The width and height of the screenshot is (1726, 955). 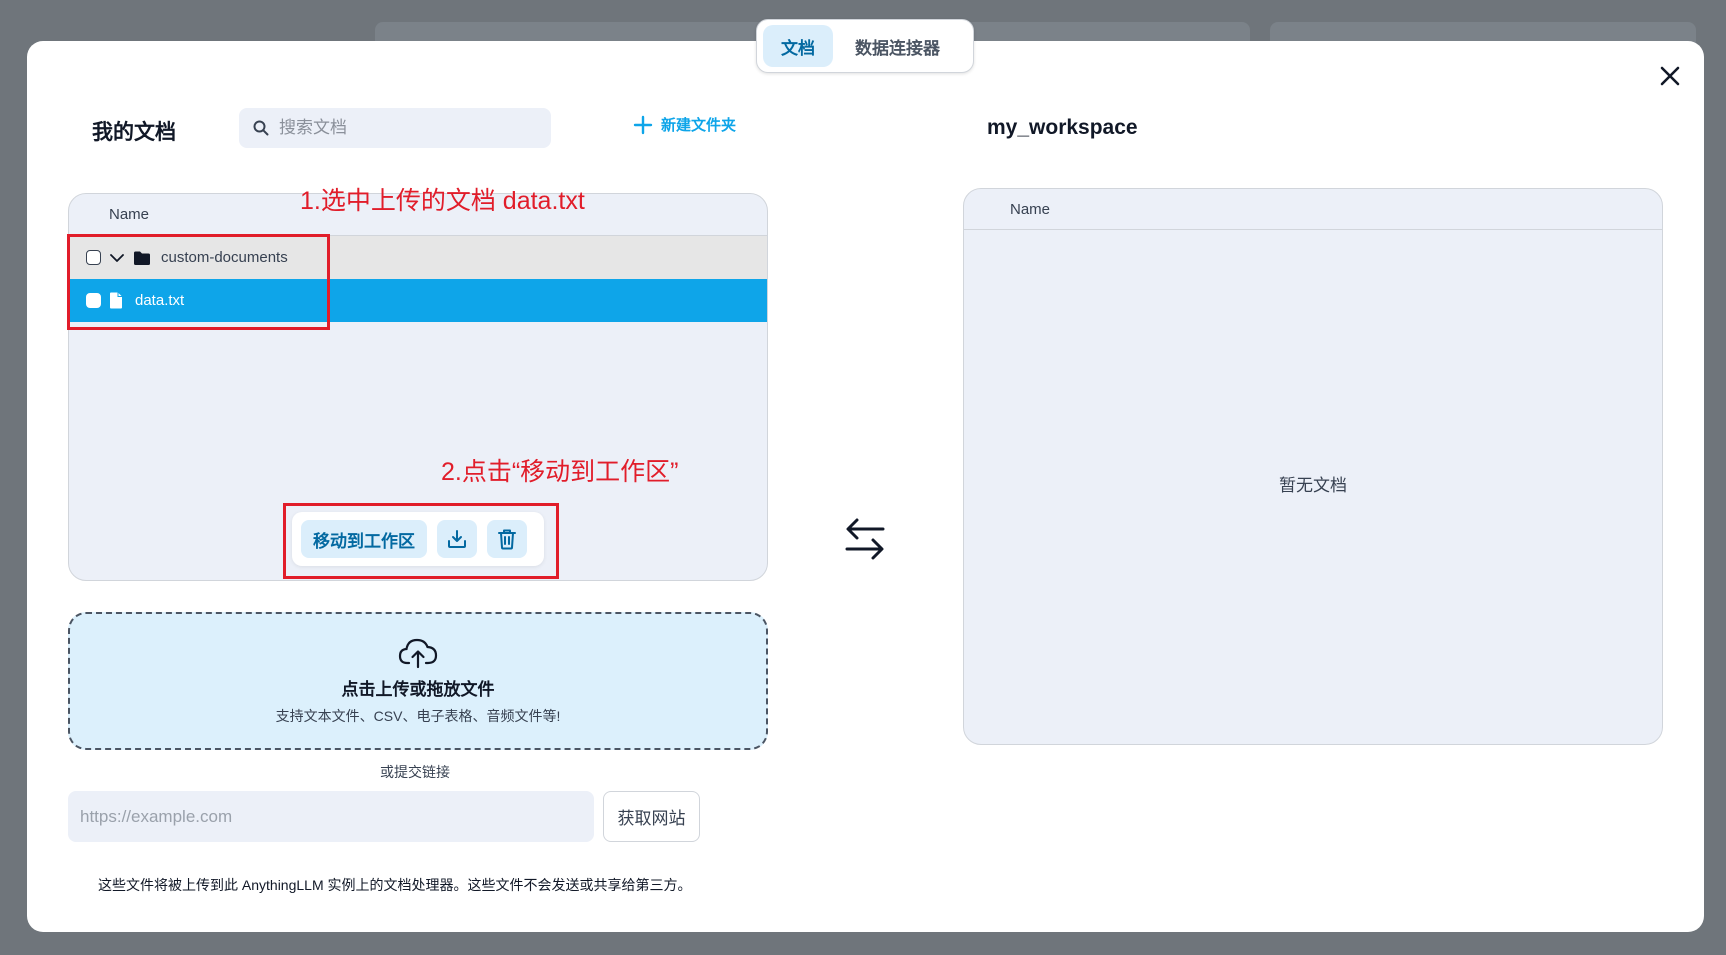 I want to click on annotation-box-step1, so click(x=198, y=282).